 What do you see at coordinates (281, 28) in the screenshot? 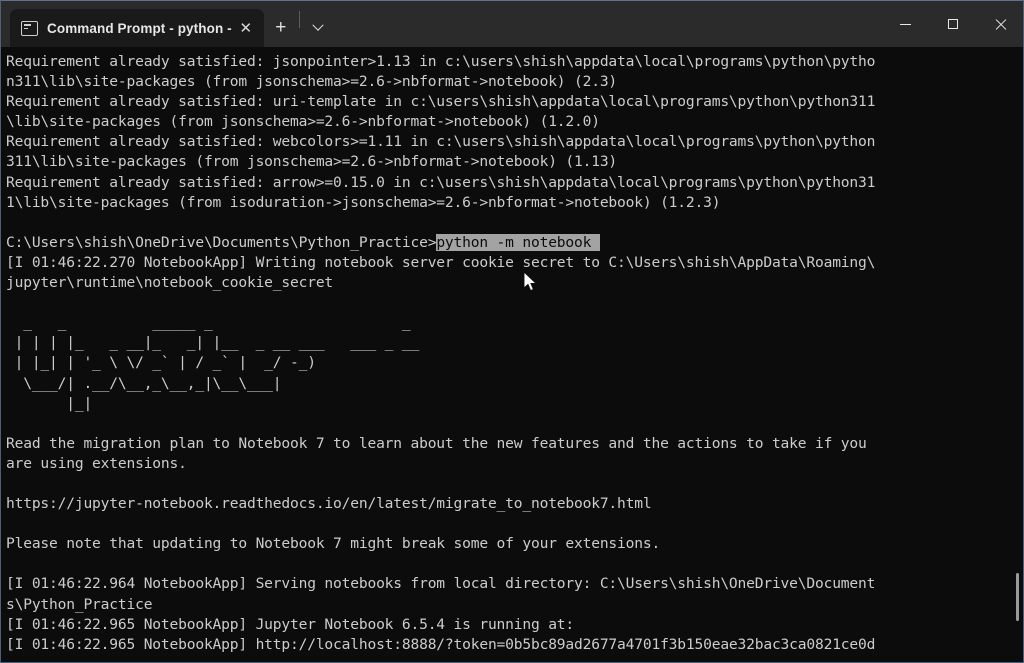
I see `new-tab-button: +` at bounding box center [281, 28].